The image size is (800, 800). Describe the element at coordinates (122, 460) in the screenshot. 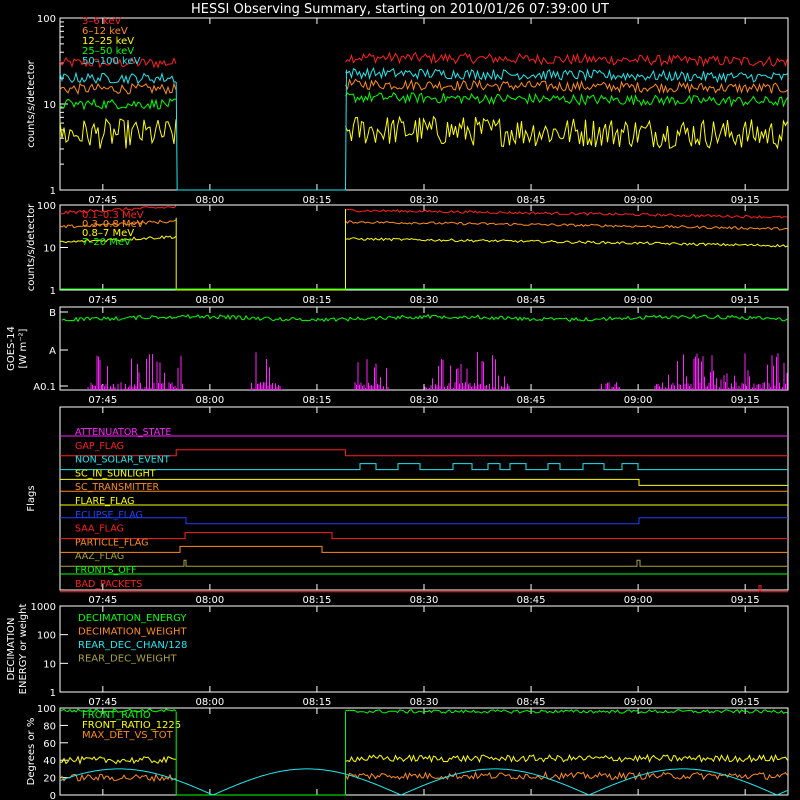

I see `flag-label: NON_SOLAR_EVENT` at that location.